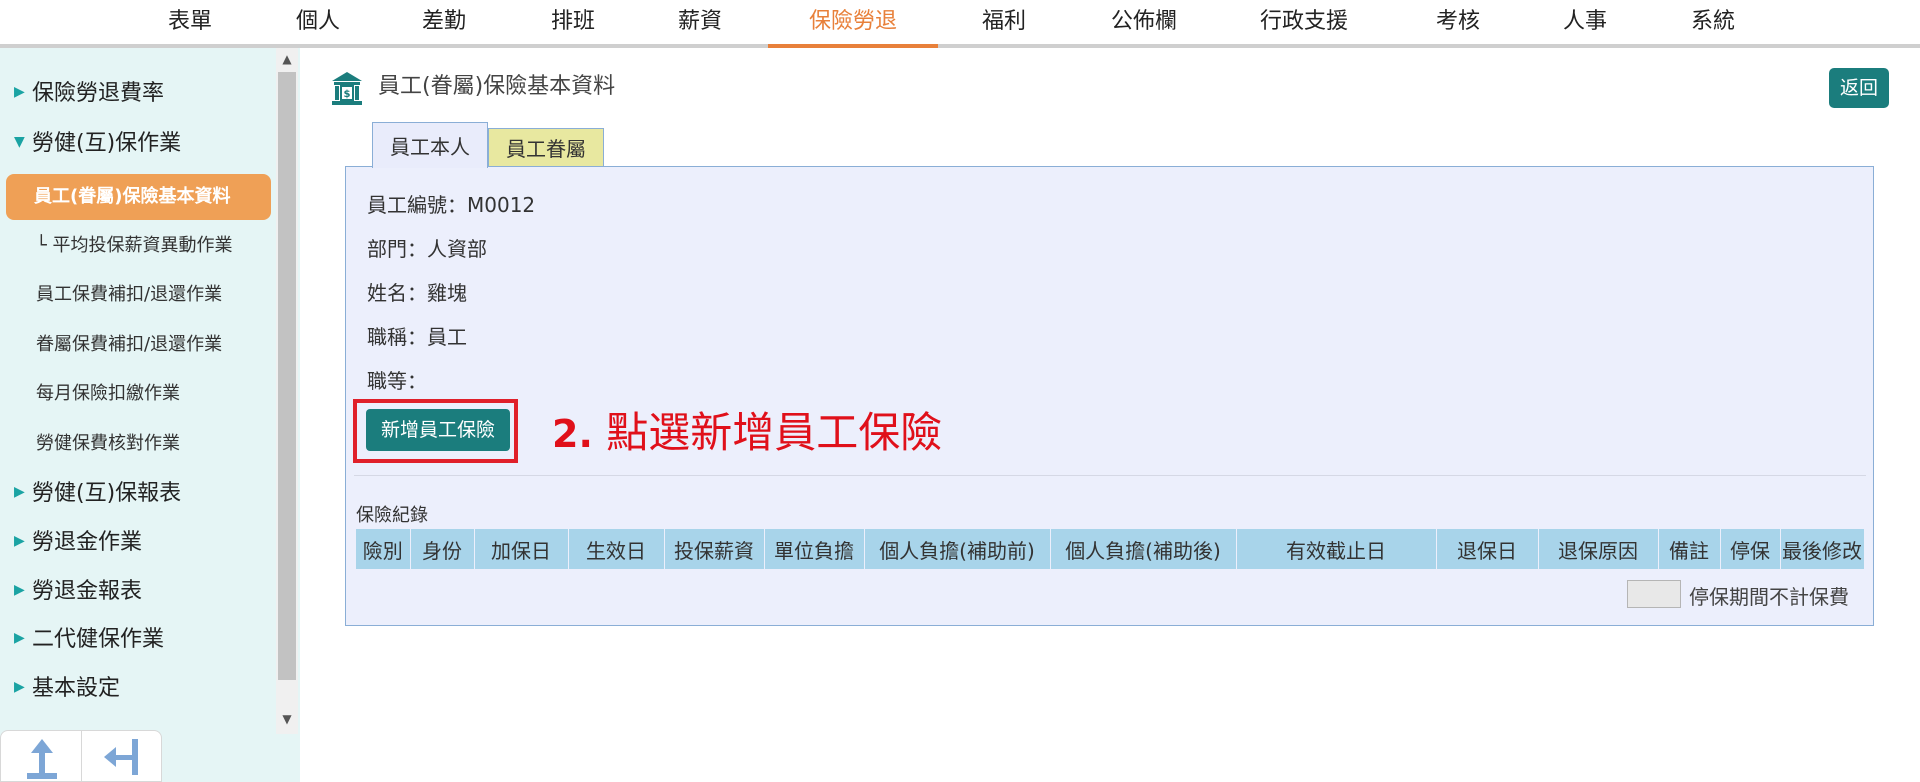 The width and height of the screenshot is (1920, 782). Describe the element at coordinates (546, 147) in the screenshot. I see `tab-employee-family: 員工眷屬` at that location.